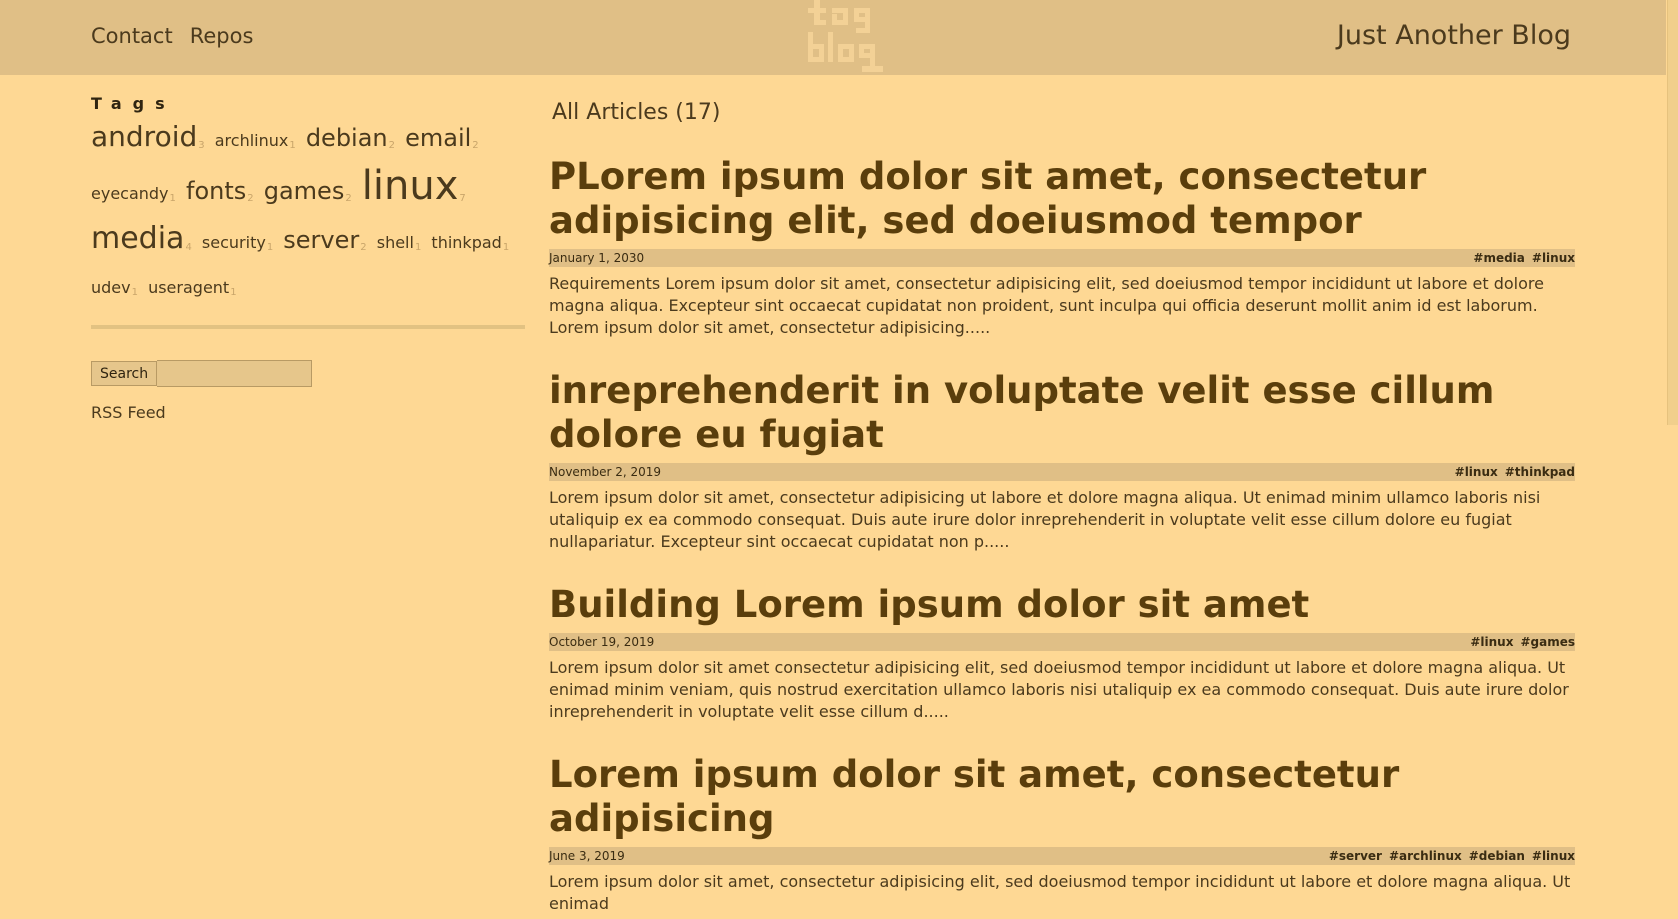 This screenshot has height=919, width=1678. I want to click on article-meta-bar: October 19, 2019 #linux #games, so click(1062, 642).